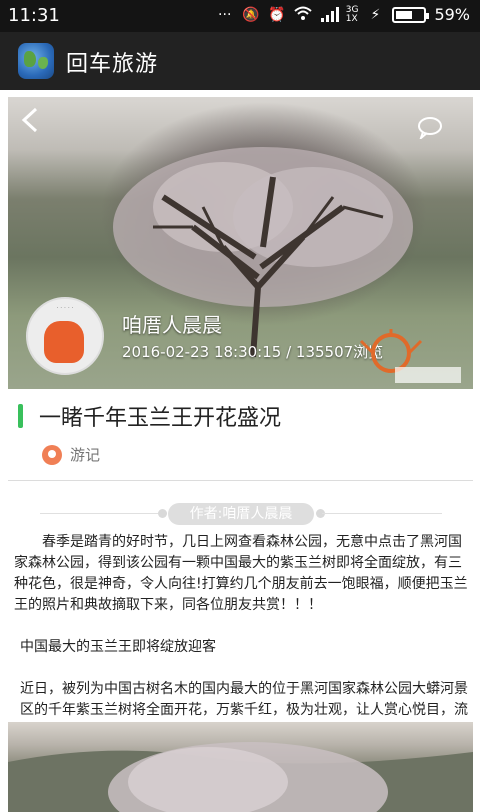  I want to click on alarm-icon: ⏰, so click(277, 14).